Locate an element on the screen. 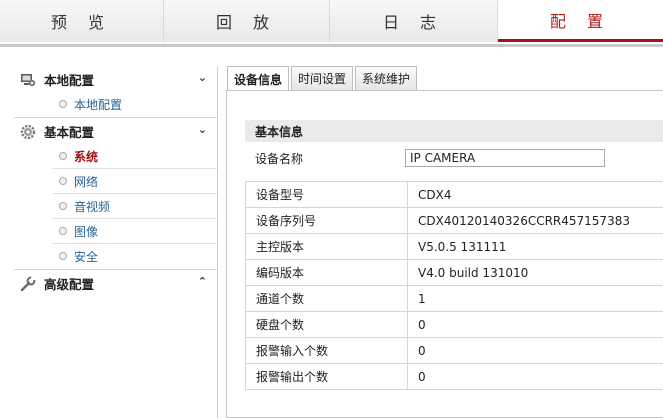  sidebar-item-label: 安全 is located at coordinates (86, 257).